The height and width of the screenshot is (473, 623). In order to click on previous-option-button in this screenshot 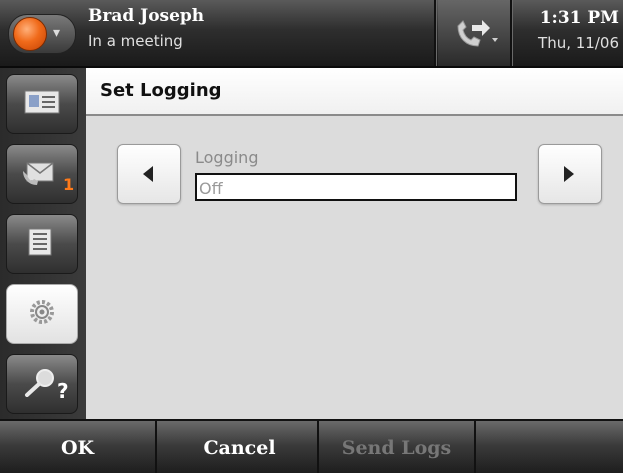, I will do `click(149, 174)`.